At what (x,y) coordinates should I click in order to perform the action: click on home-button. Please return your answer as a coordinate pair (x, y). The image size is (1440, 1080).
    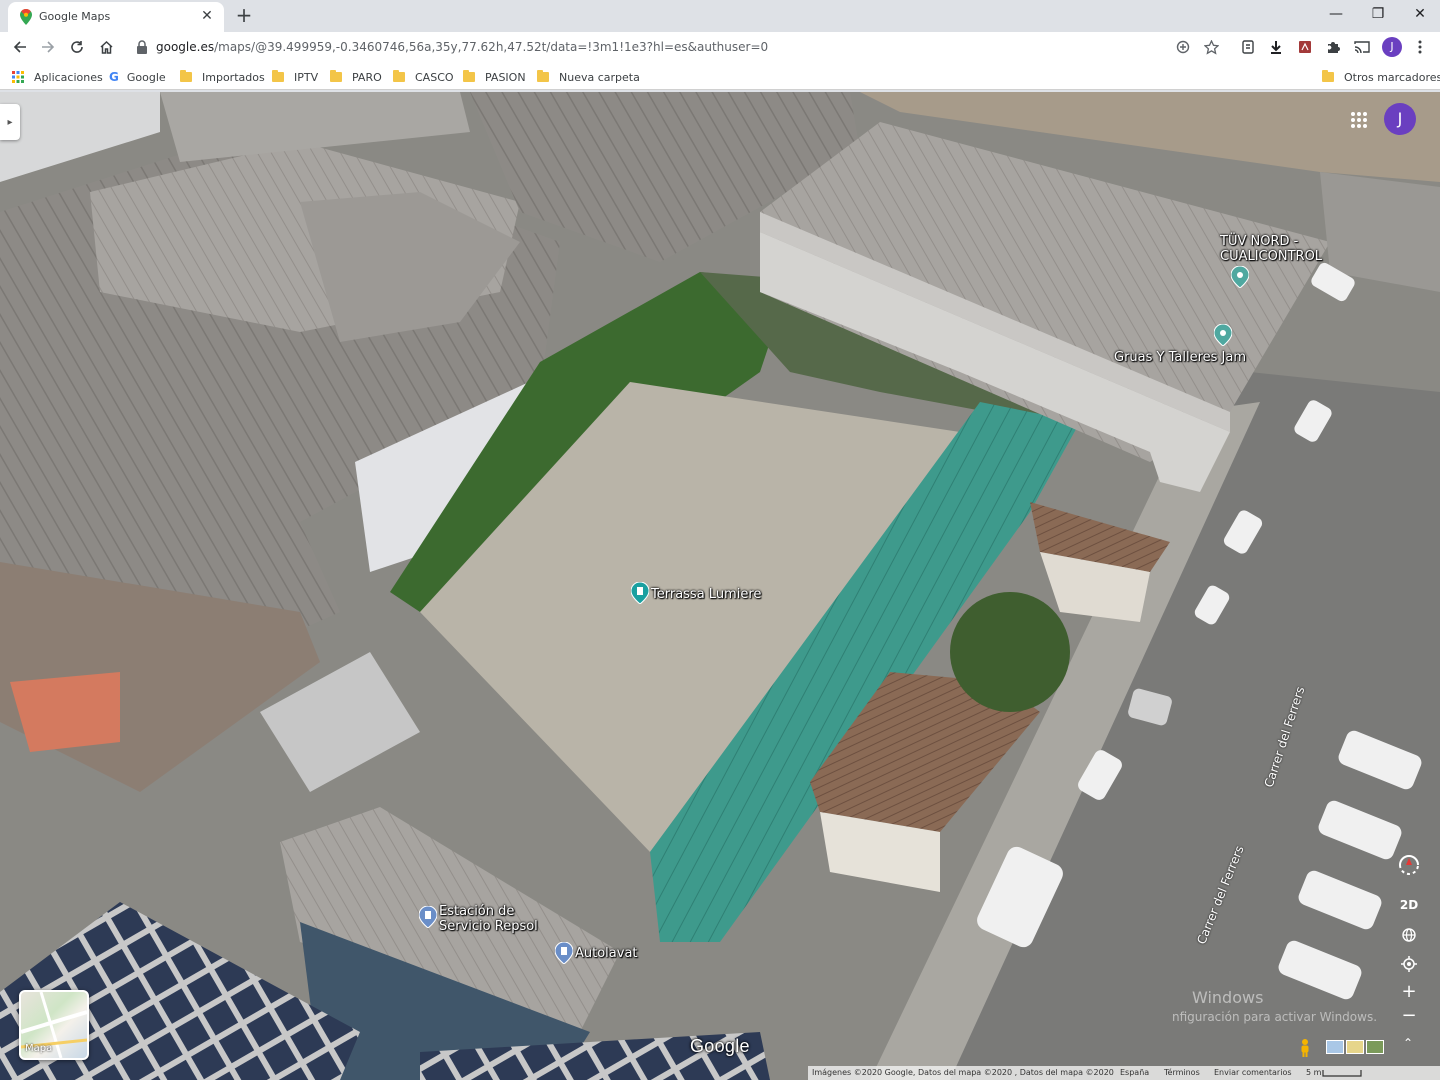
    Looking at the image, I should click on (106, 47).